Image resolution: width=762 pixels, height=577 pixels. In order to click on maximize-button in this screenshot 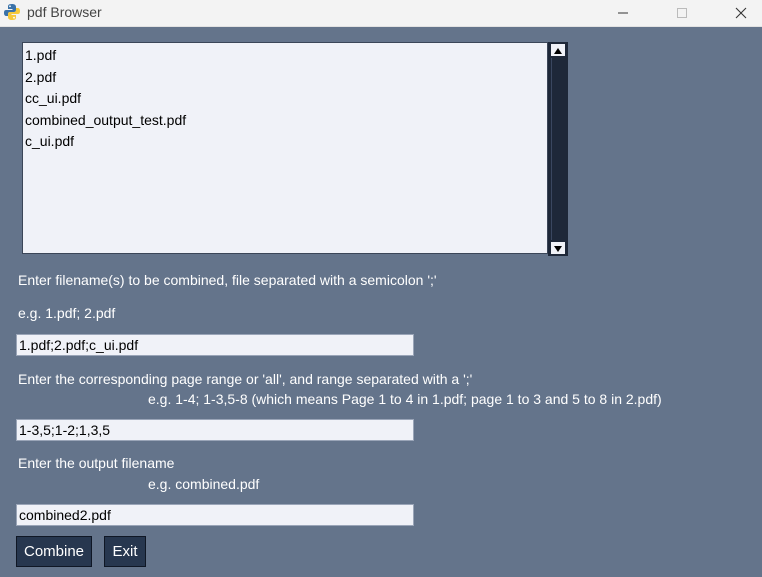, I will do `click(682, 13)`.